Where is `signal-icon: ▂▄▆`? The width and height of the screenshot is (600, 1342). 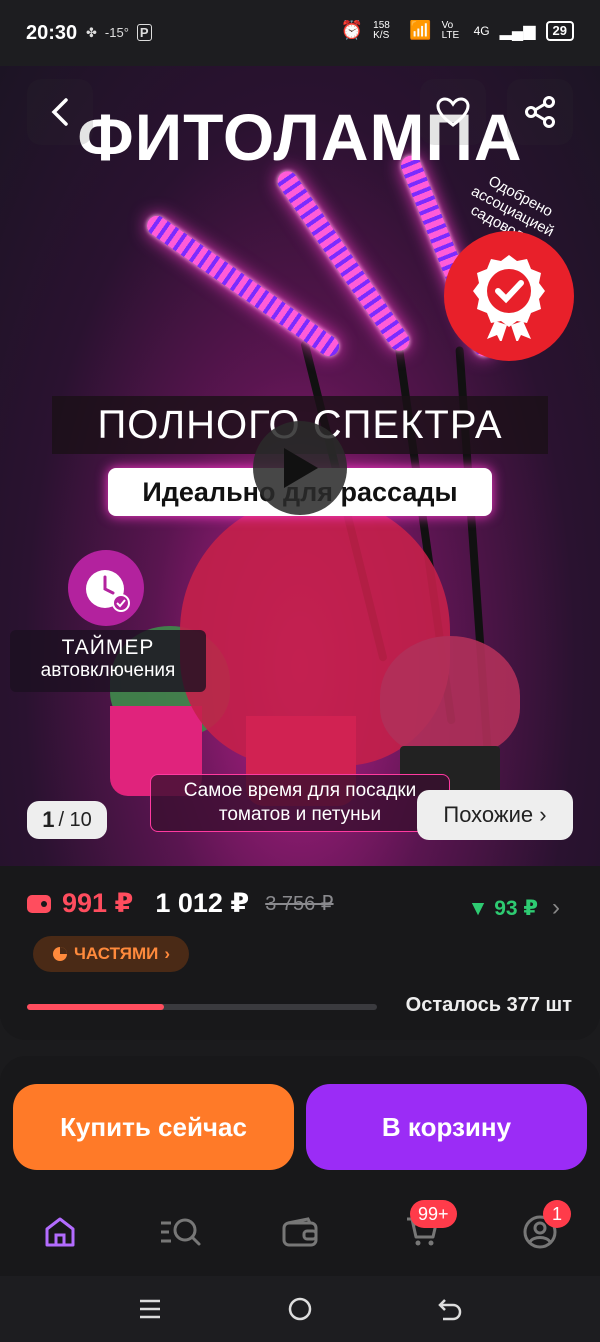
signal-icon: ▂▄▆ is located at coordinates (517, 31).